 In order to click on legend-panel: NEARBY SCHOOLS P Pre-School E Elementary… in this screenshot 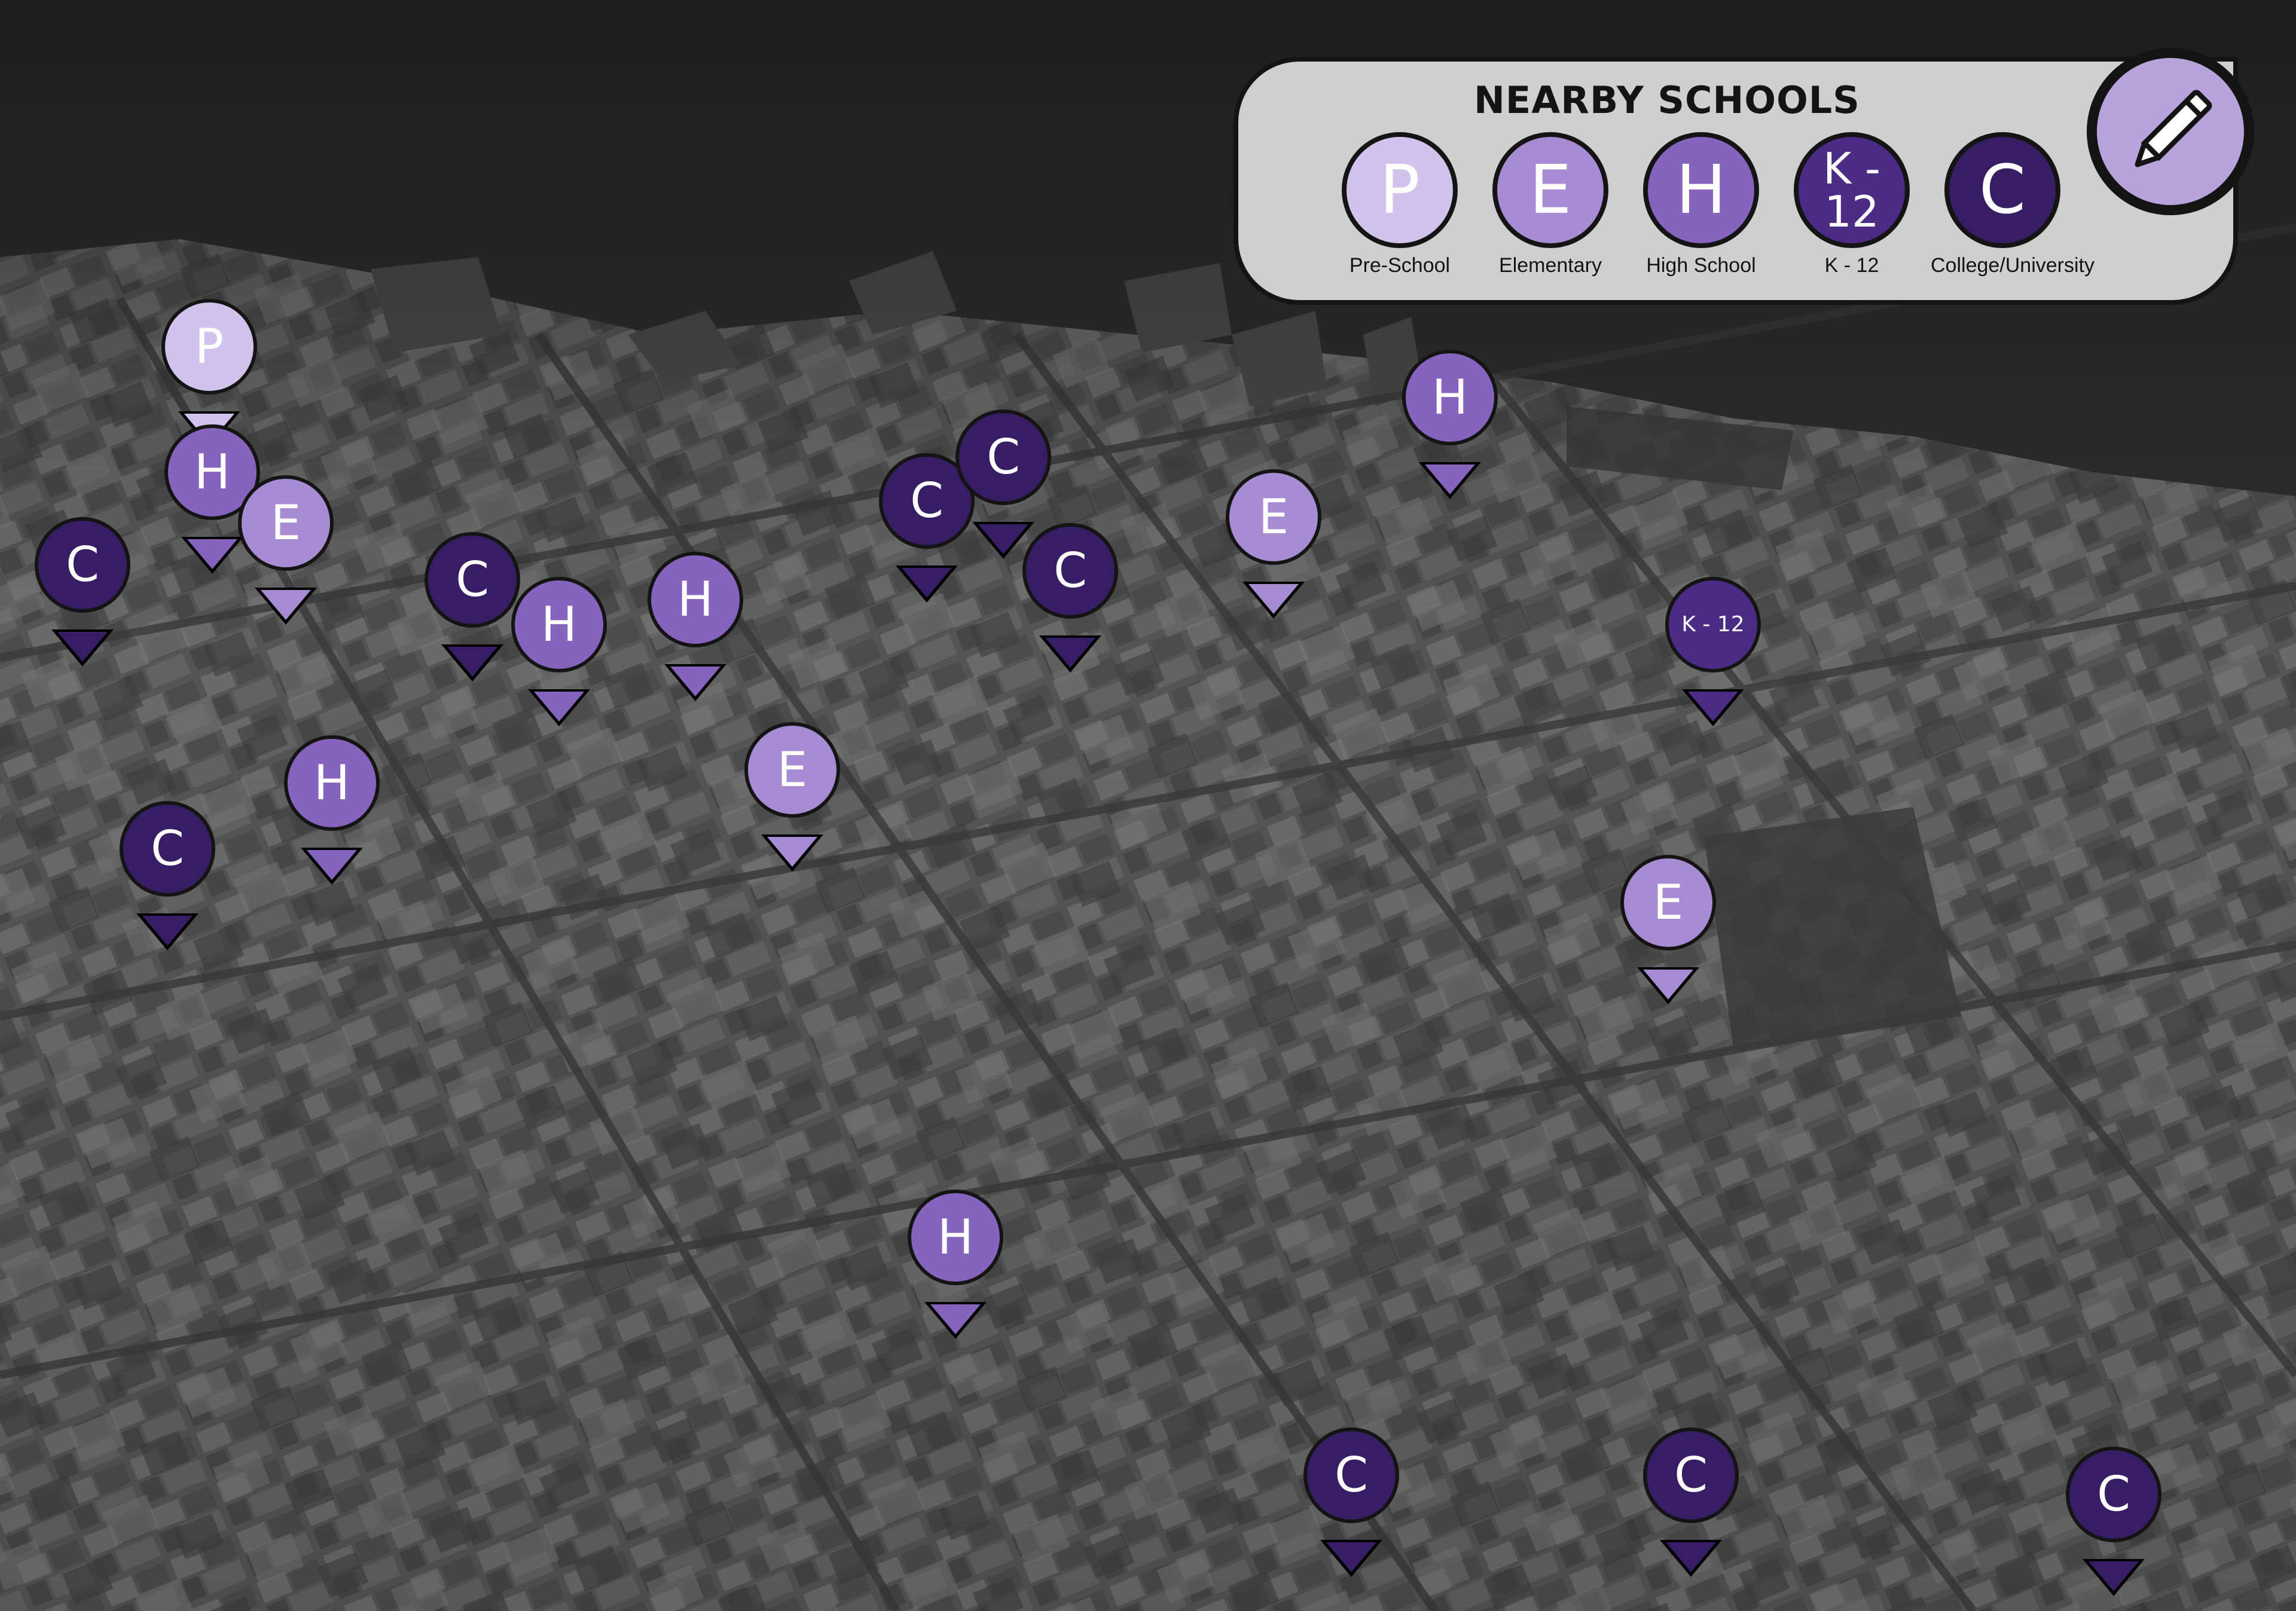, I will do `click(1736, 181)`.